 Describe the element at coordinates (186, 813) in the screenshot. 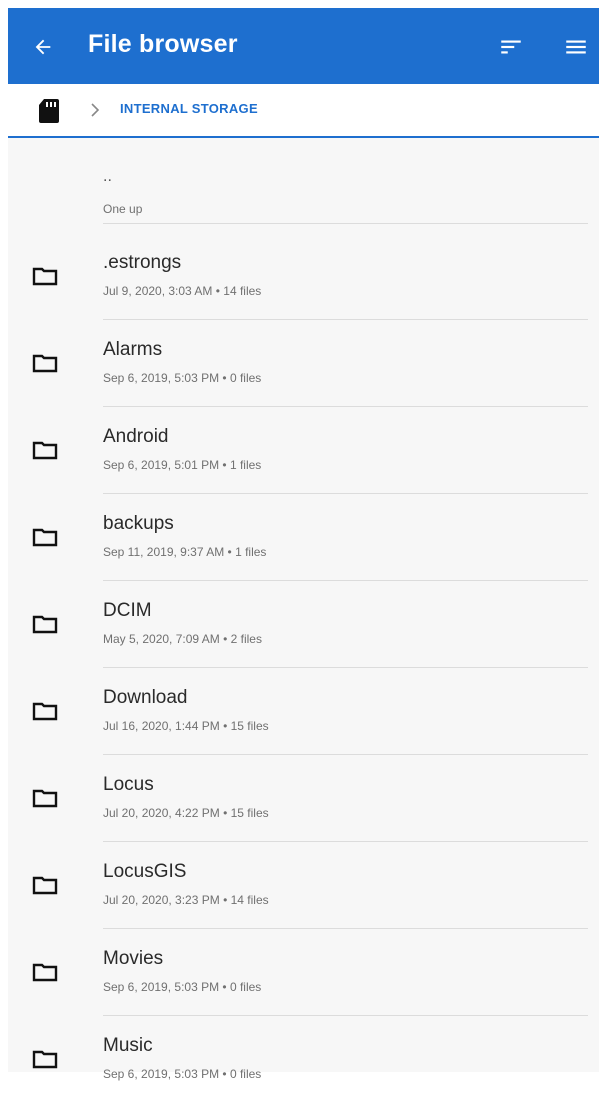

I see `item-meta: Jul 20, 2020, 4:22 PM • 15 files` at that location.